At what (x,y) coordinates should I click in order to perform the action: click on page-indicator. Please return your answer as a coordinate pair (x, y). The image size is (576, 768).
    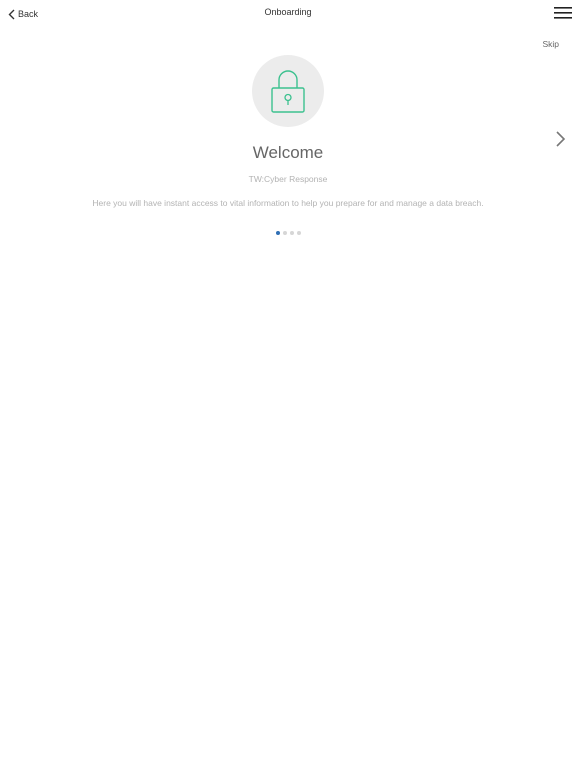
    Looking at the image, I should click on (288, 233).